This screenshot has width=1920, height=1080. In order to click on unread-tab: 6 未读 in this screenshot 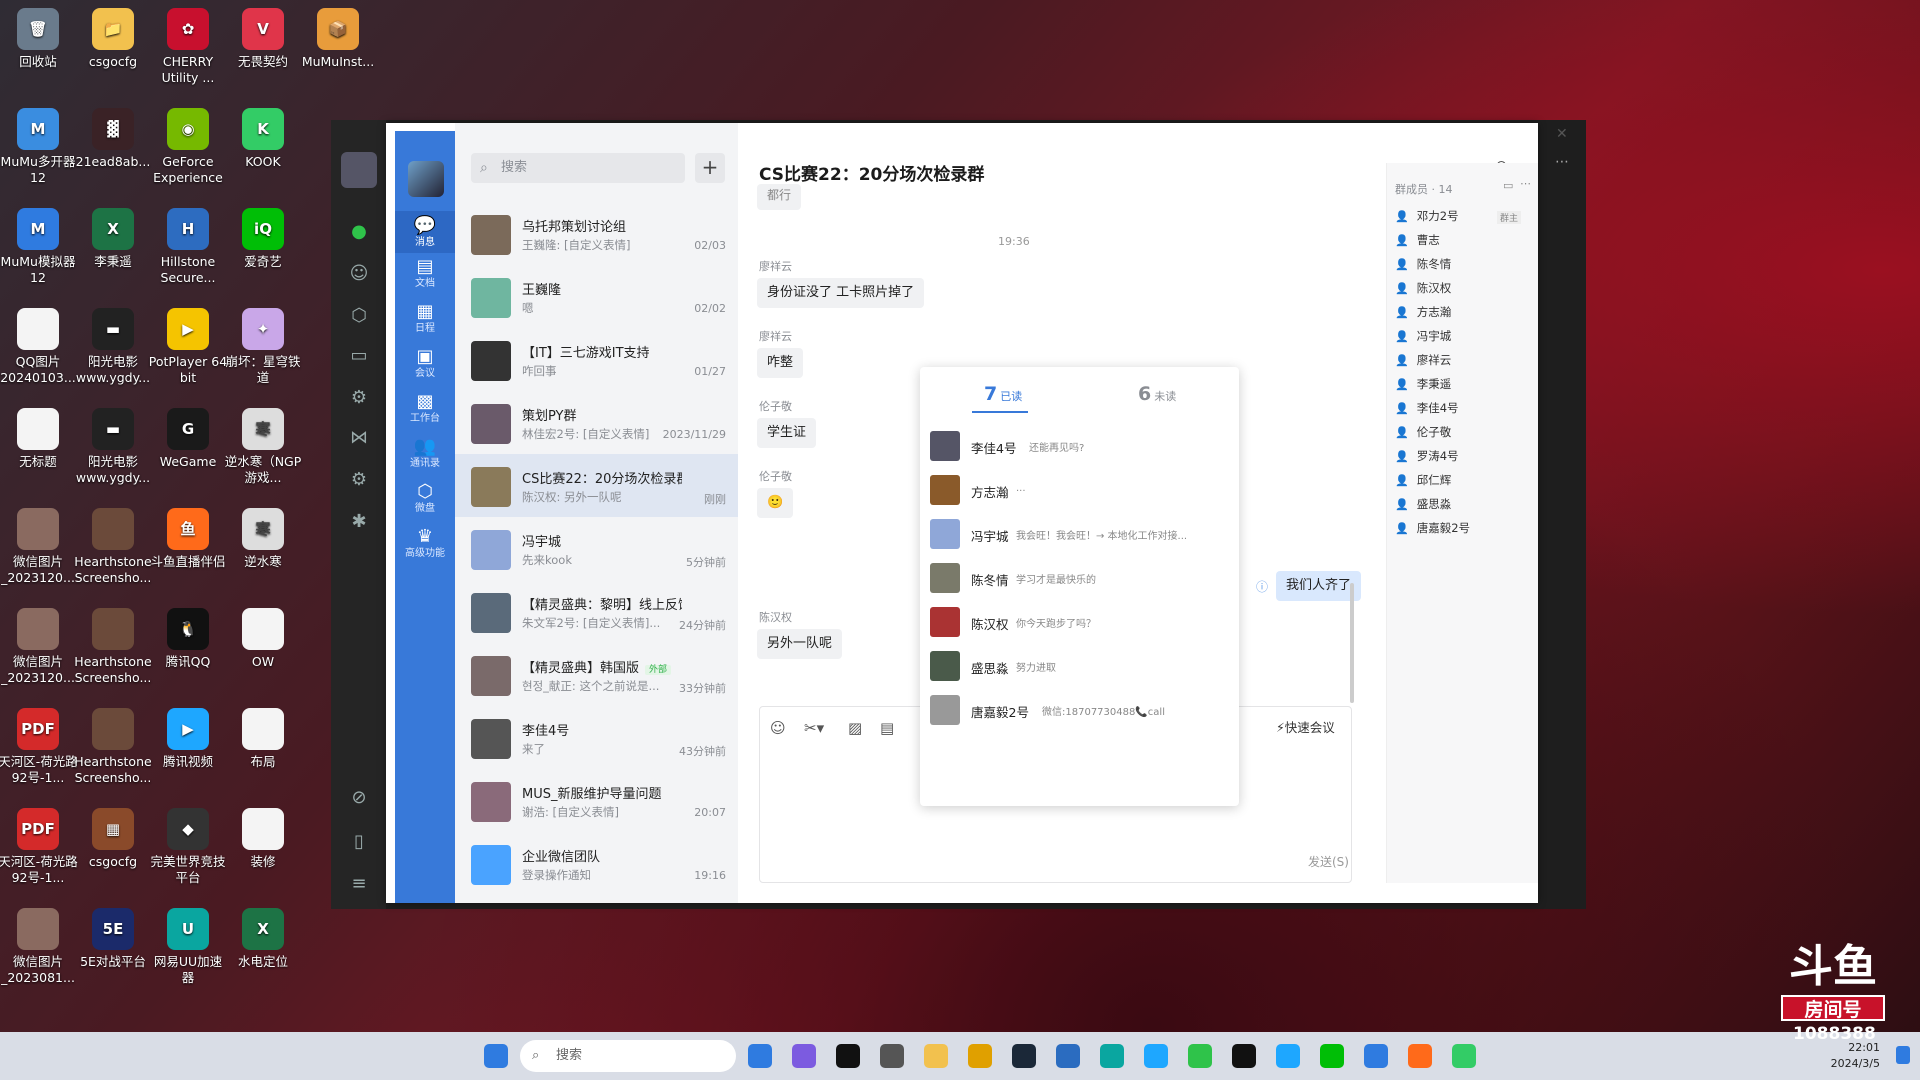, I will do `click(1157, 394)`.